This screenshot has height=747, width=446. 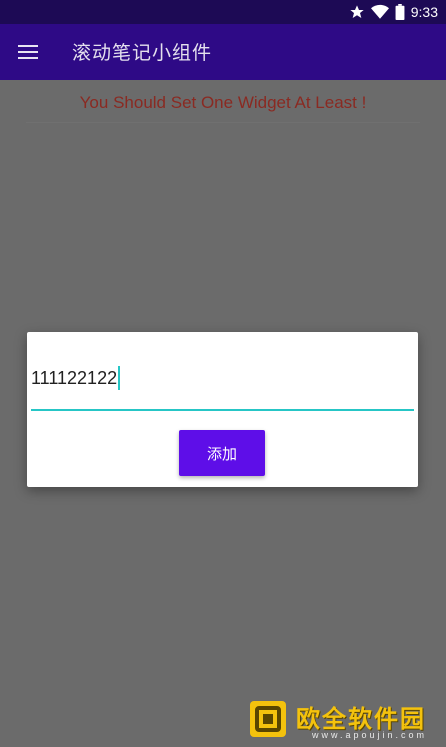 I want to click on text-caret, so click(x=119, y=378).